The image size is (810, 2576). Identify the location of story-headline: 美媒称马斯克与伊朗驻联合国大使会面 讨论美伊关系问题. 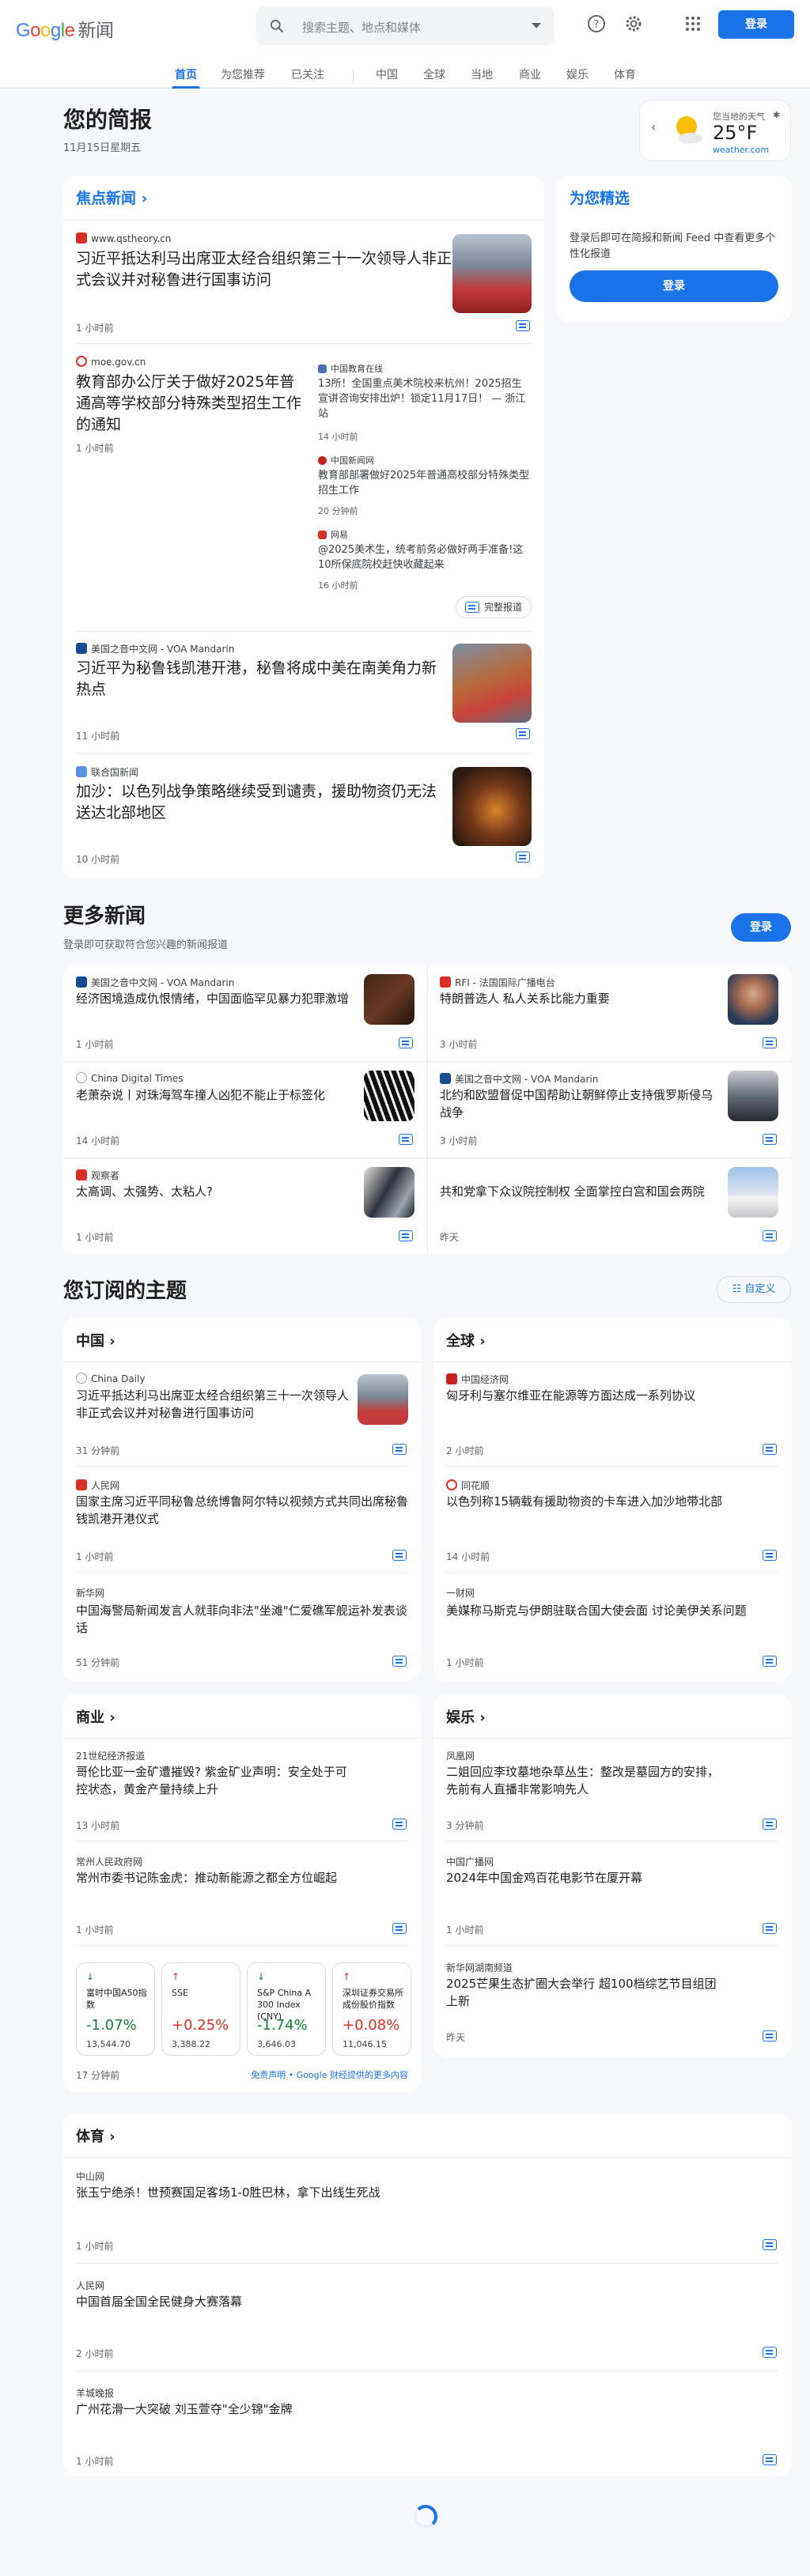
(612, 1610).